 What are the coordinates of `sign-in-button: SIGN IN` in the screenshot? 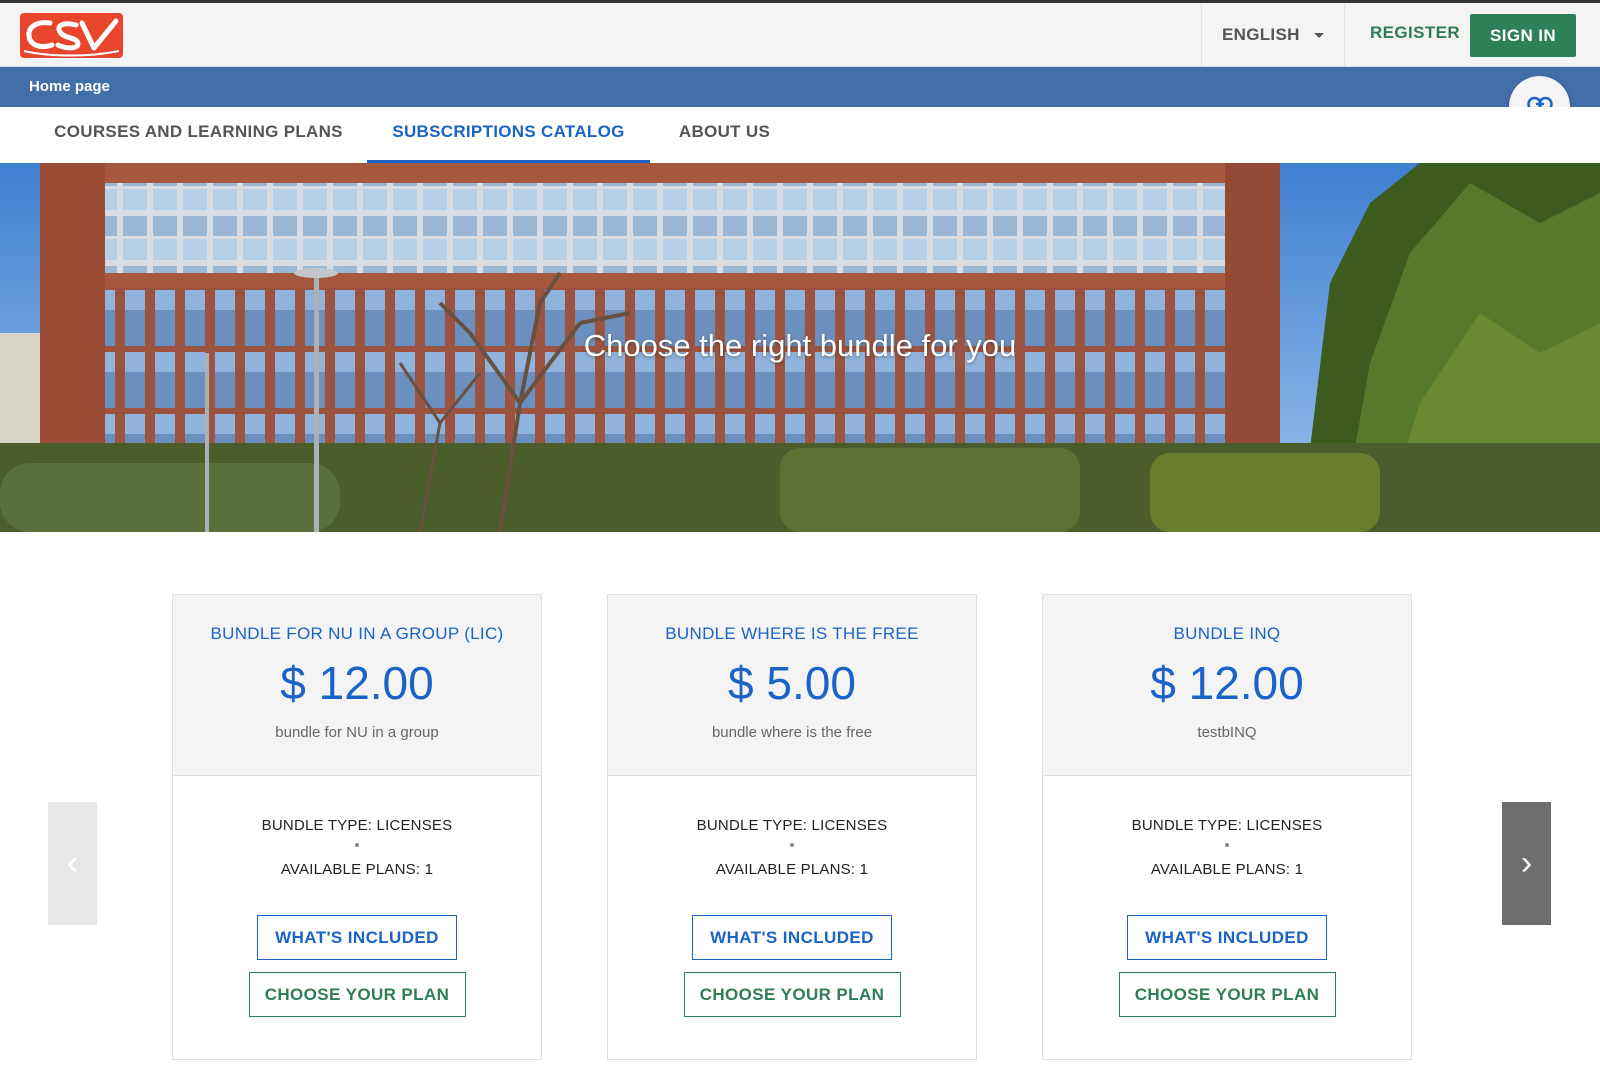 It's located at (1523, 35).